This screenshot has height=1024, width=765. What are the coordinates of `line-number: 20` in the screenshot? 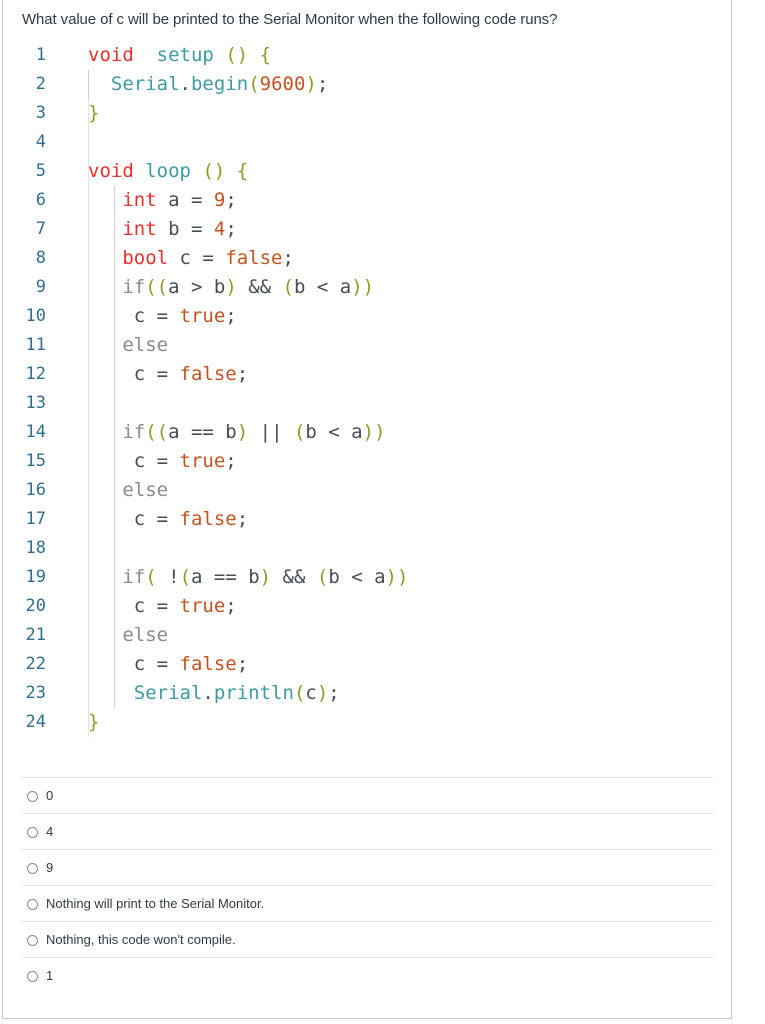 It's located at (35, 606).